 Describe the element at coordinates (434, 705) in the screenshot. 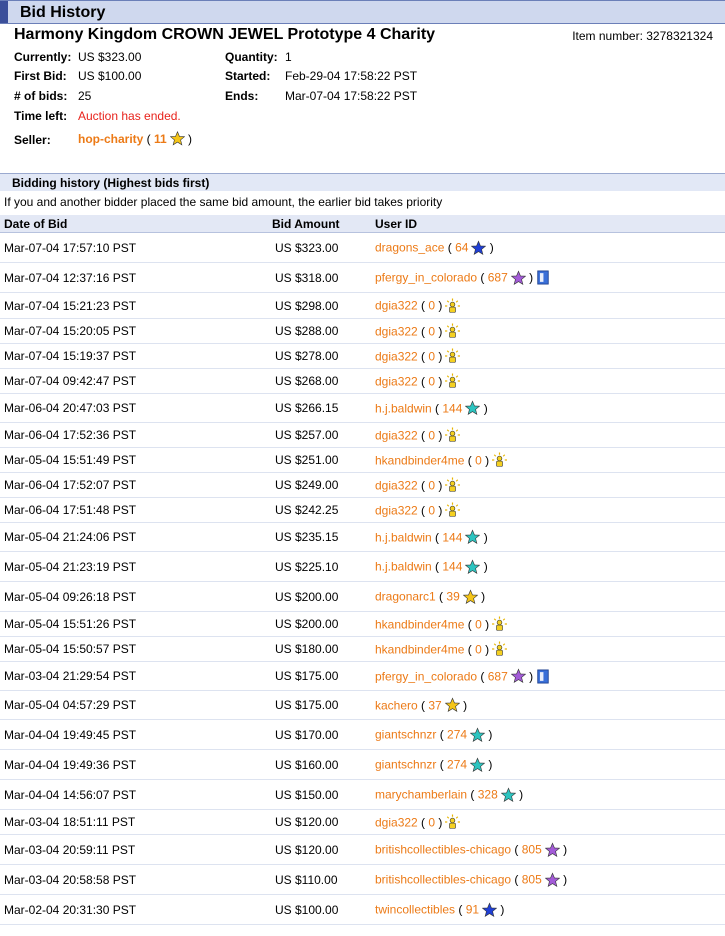

I see `feedback-score-link: 37` at that location.